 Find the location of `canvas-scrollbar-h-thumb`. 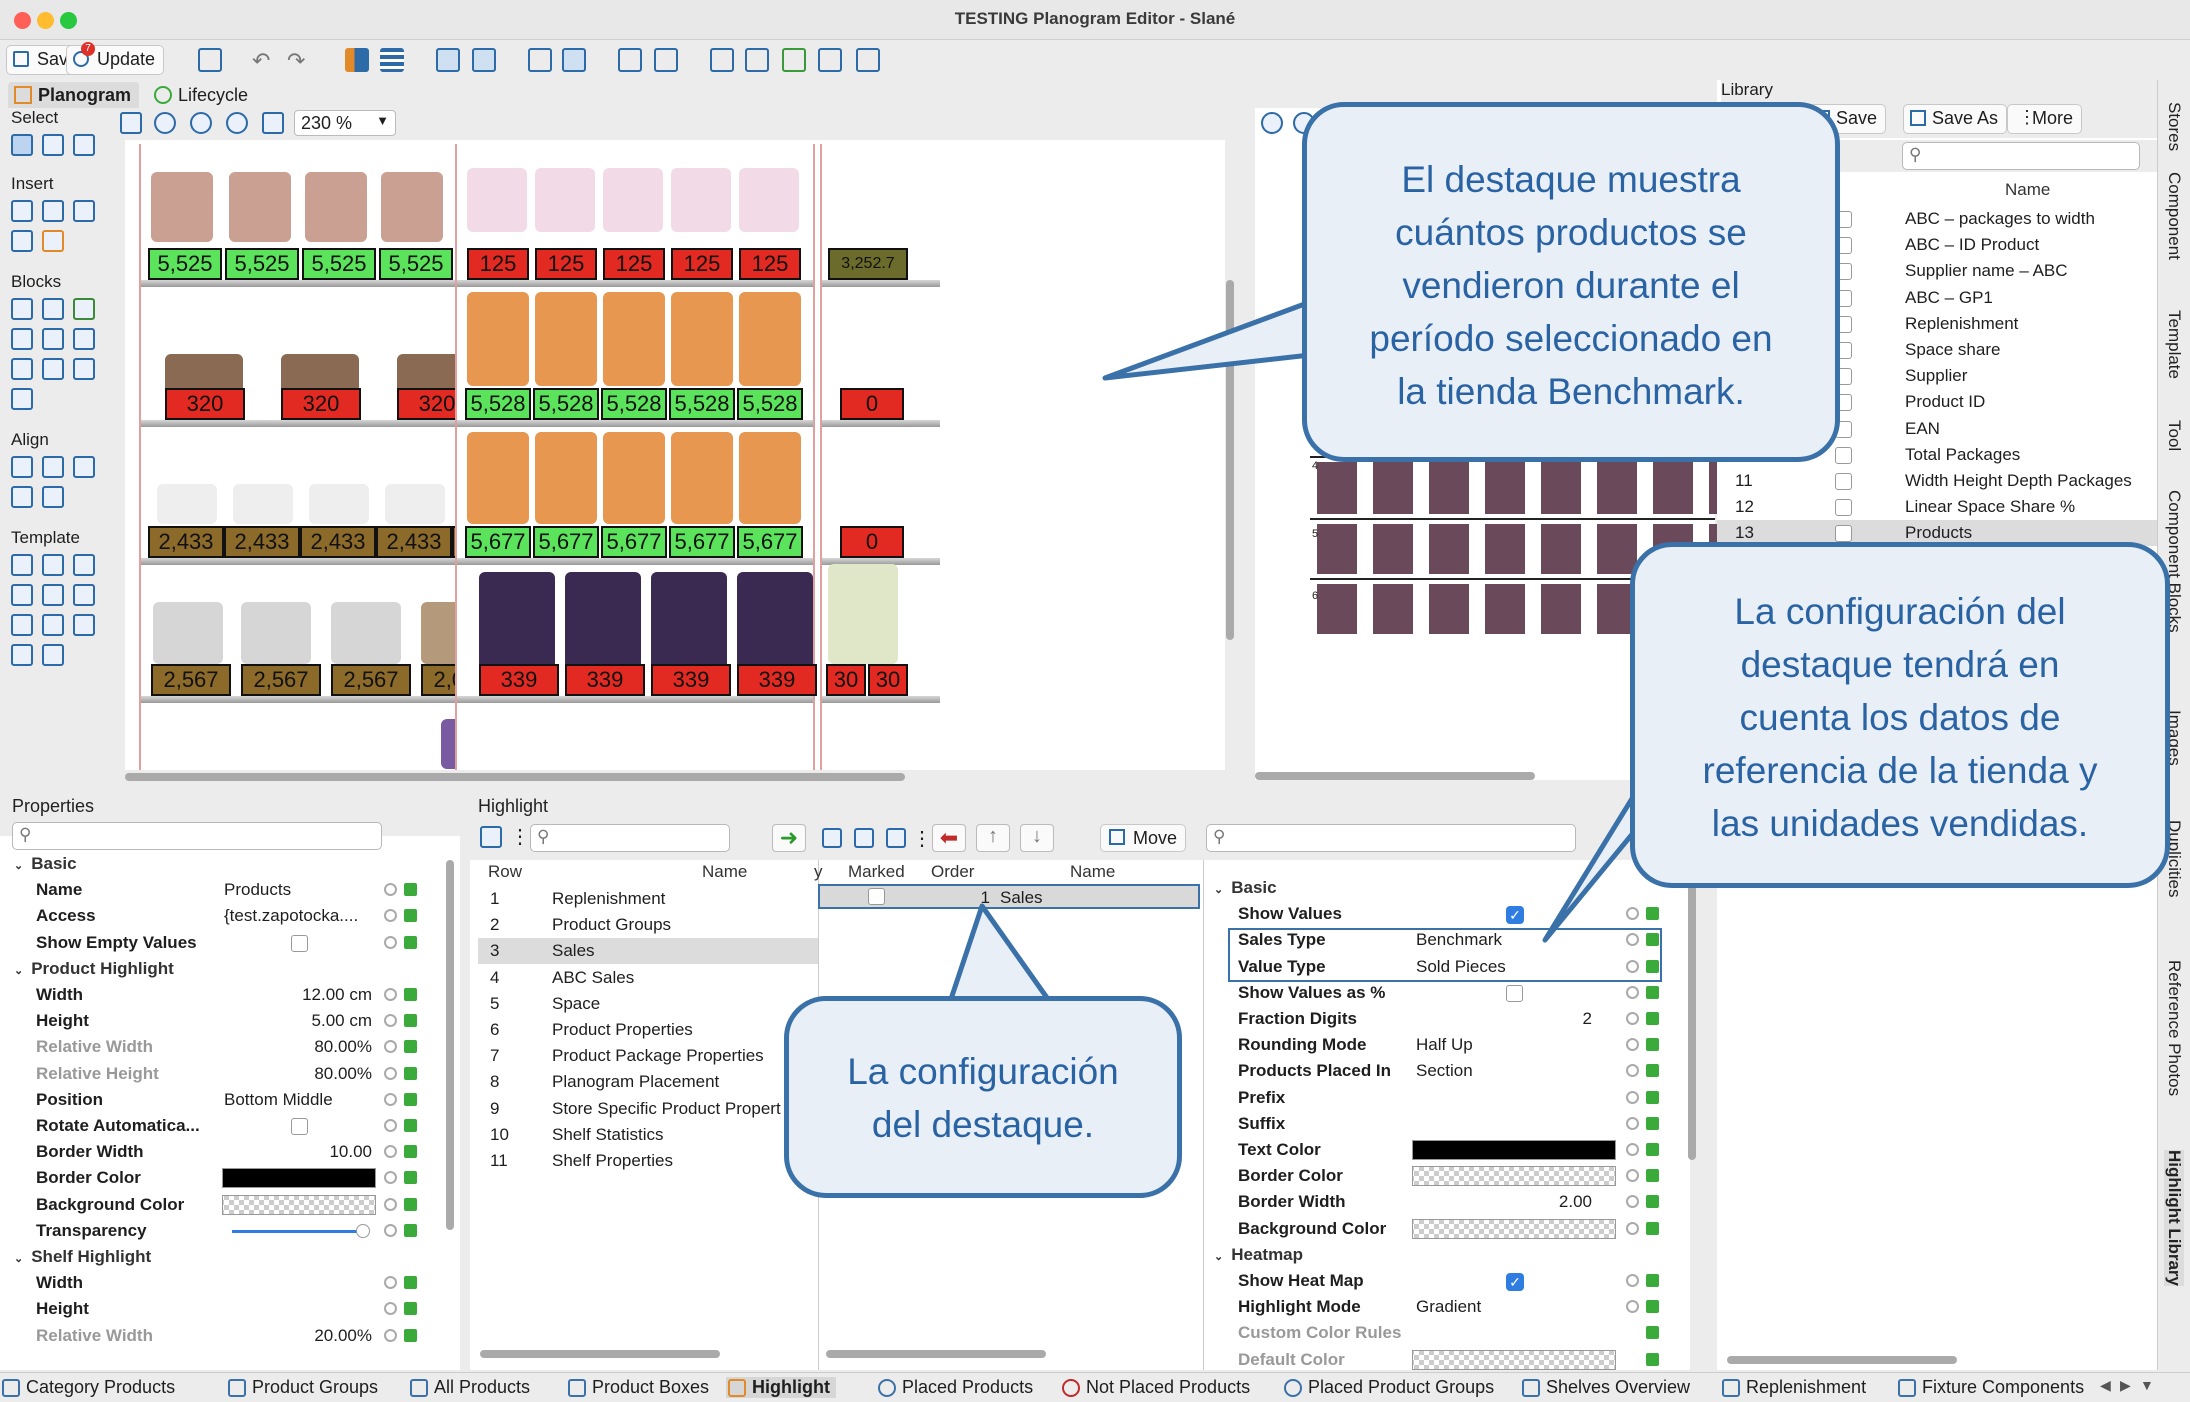

canvas-scrollbar-h-thumb is located at coordinates (515, 777).